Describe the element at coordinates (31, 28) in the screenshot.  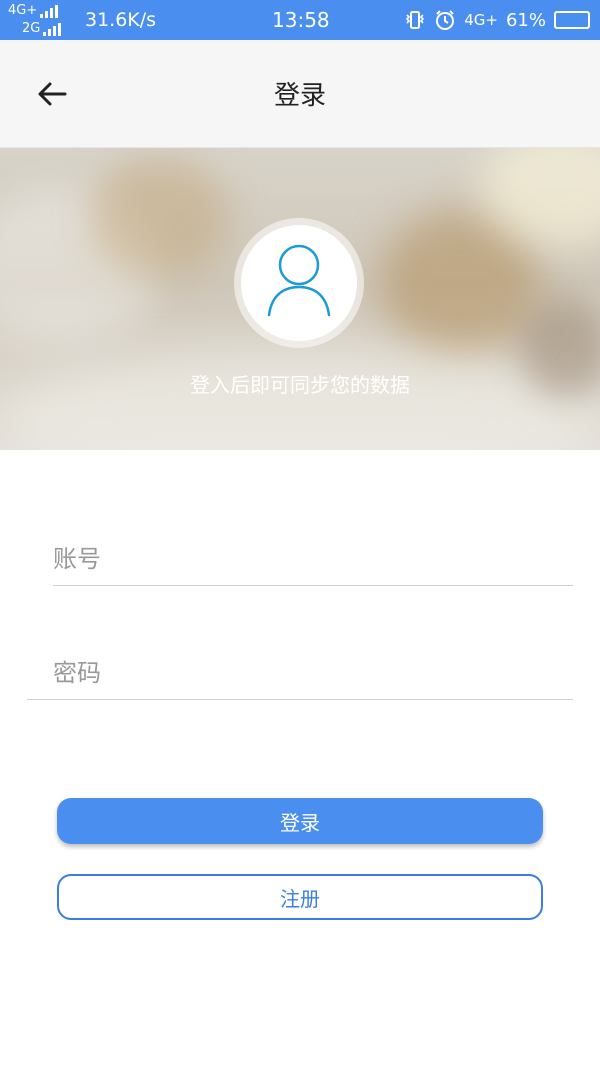
I see `network-type-bottom: 2G` at that location.